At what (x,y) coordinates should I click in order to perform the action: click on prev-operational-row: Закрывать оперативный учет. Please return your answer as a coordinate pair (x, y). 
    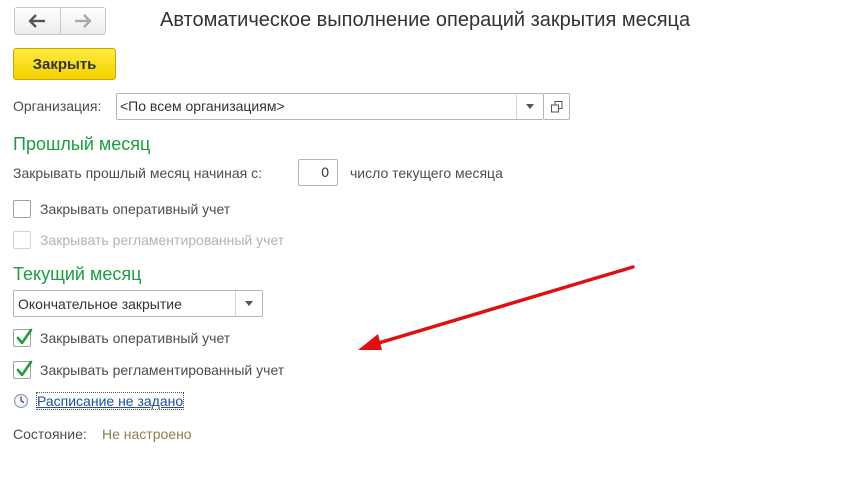
    Looking at the image, I should click on (121, 209).